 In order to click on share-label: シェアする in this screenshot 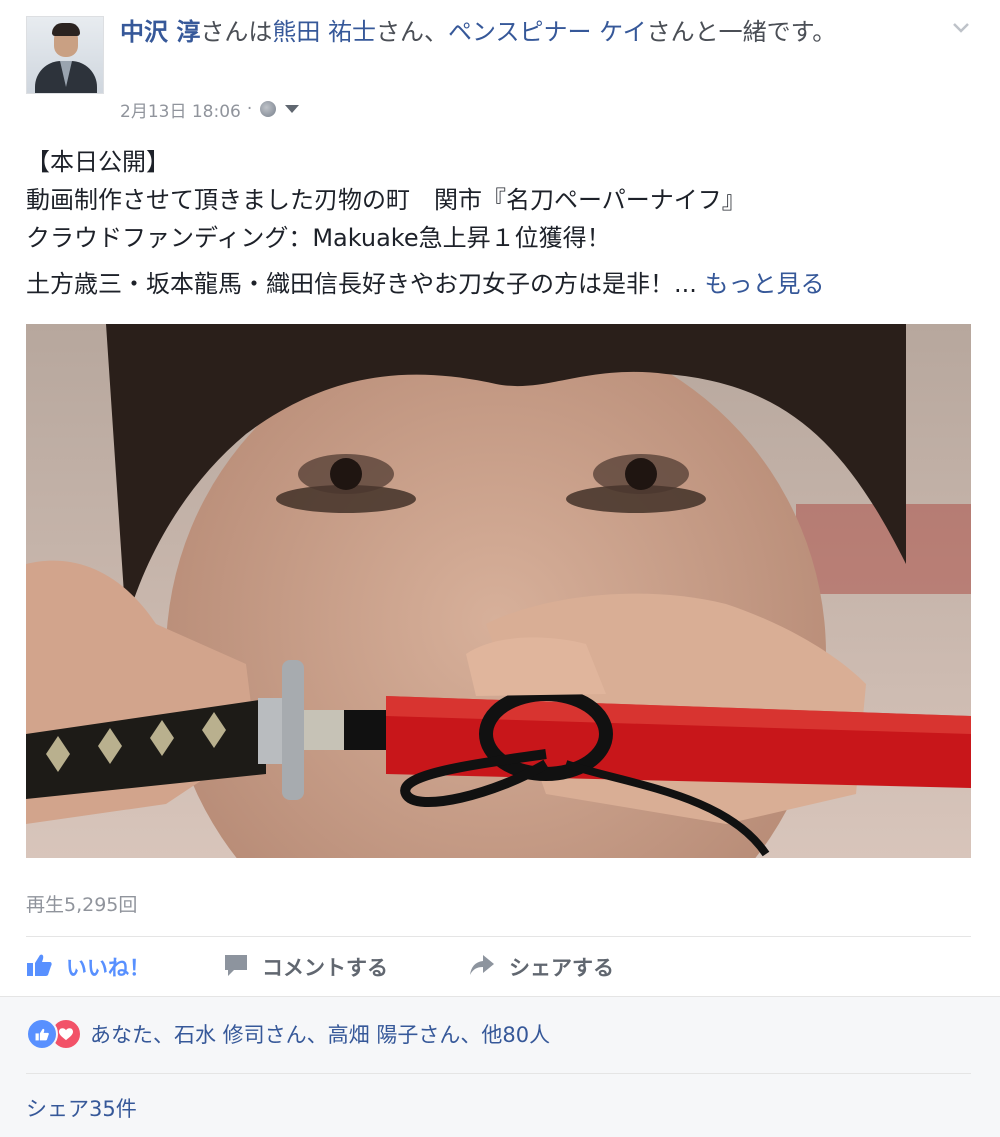, I will do `click(561, 968)`.